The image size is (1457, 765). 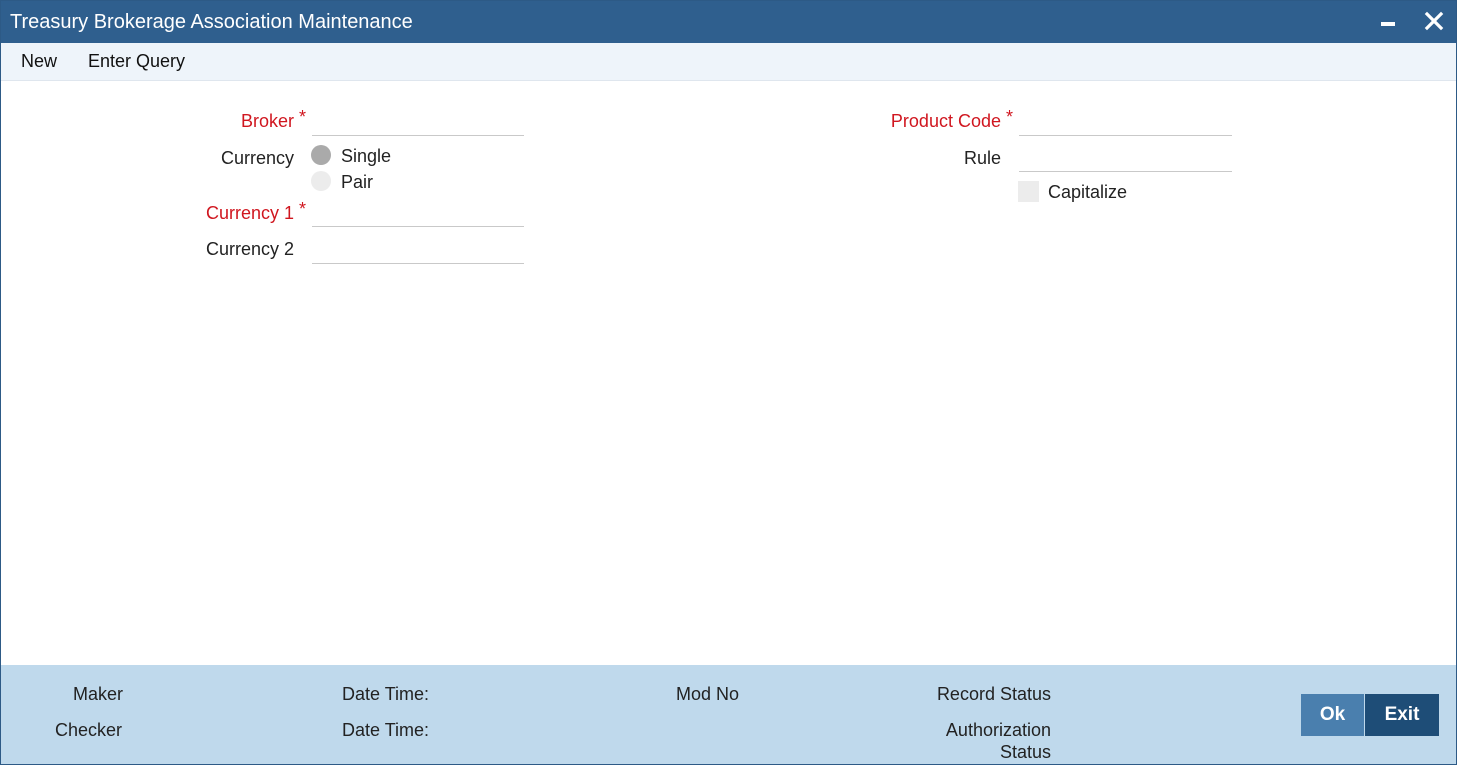 What do you see at coordinates (998, 730) in the screenshot?
I see `authorization-status-label-line1: Authorization` at bounding box center [998, 730].